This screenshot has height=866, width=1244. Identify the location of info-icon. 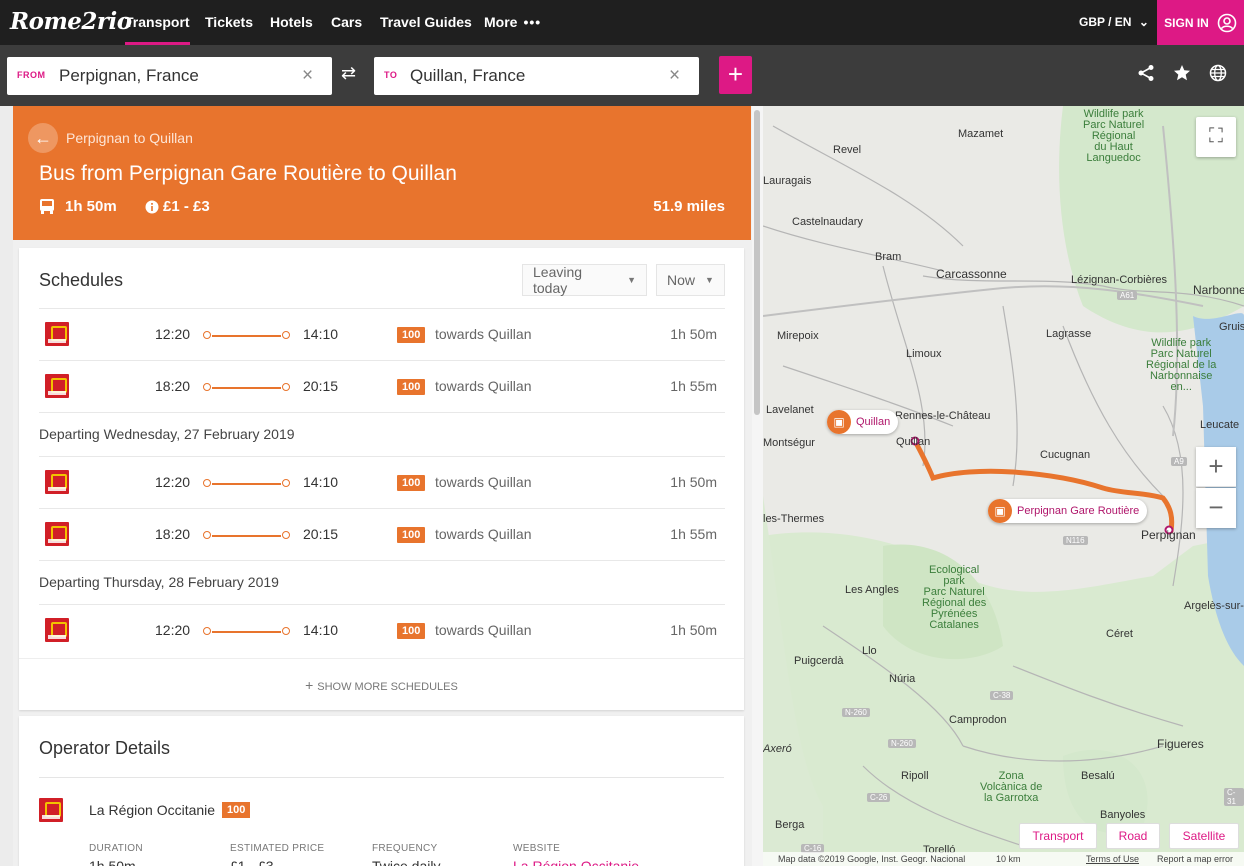
(152, 207).